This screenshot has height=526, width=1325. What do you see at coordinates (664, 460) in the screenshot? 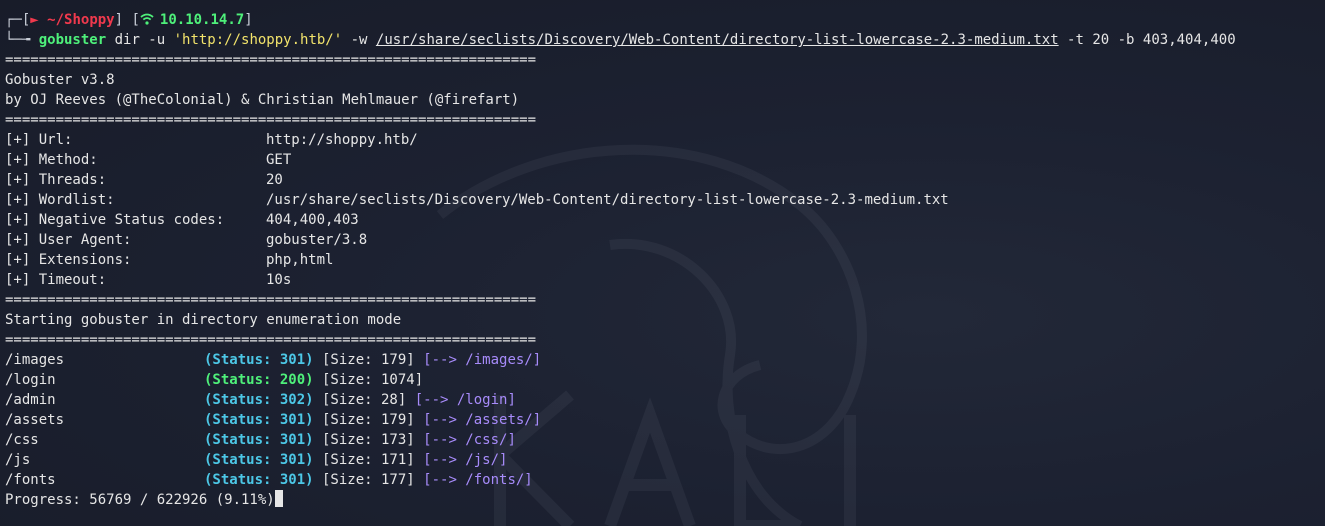
I see `result-row: /js (Status: 301) [Size: 171] [--> /js/]` at bounding box center [664, 460].